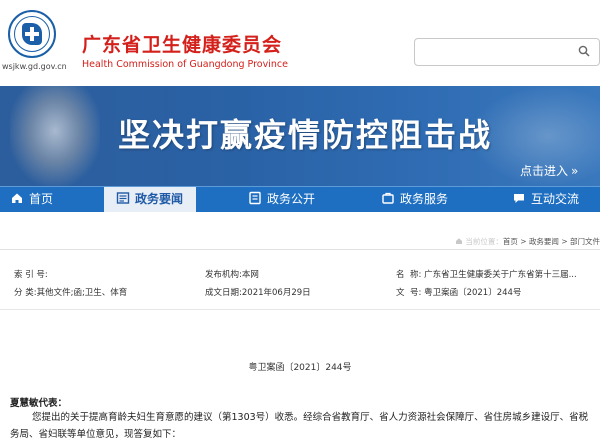  I want to click on nav-item-label: 政务服务, so click(424, 199).